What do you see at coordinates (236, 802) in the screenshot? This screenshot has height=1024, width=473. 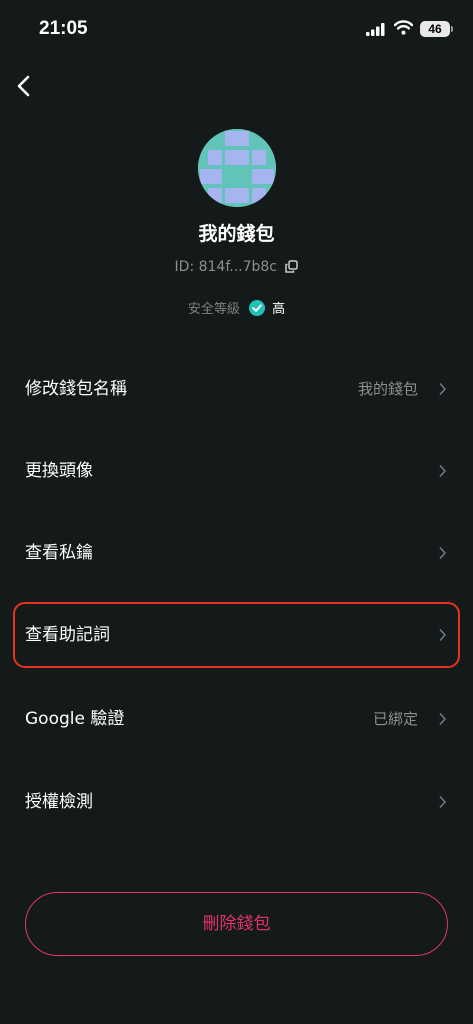 I see `menu-item-authorization-check: 授權檢測` at bounding box center [236, 802].